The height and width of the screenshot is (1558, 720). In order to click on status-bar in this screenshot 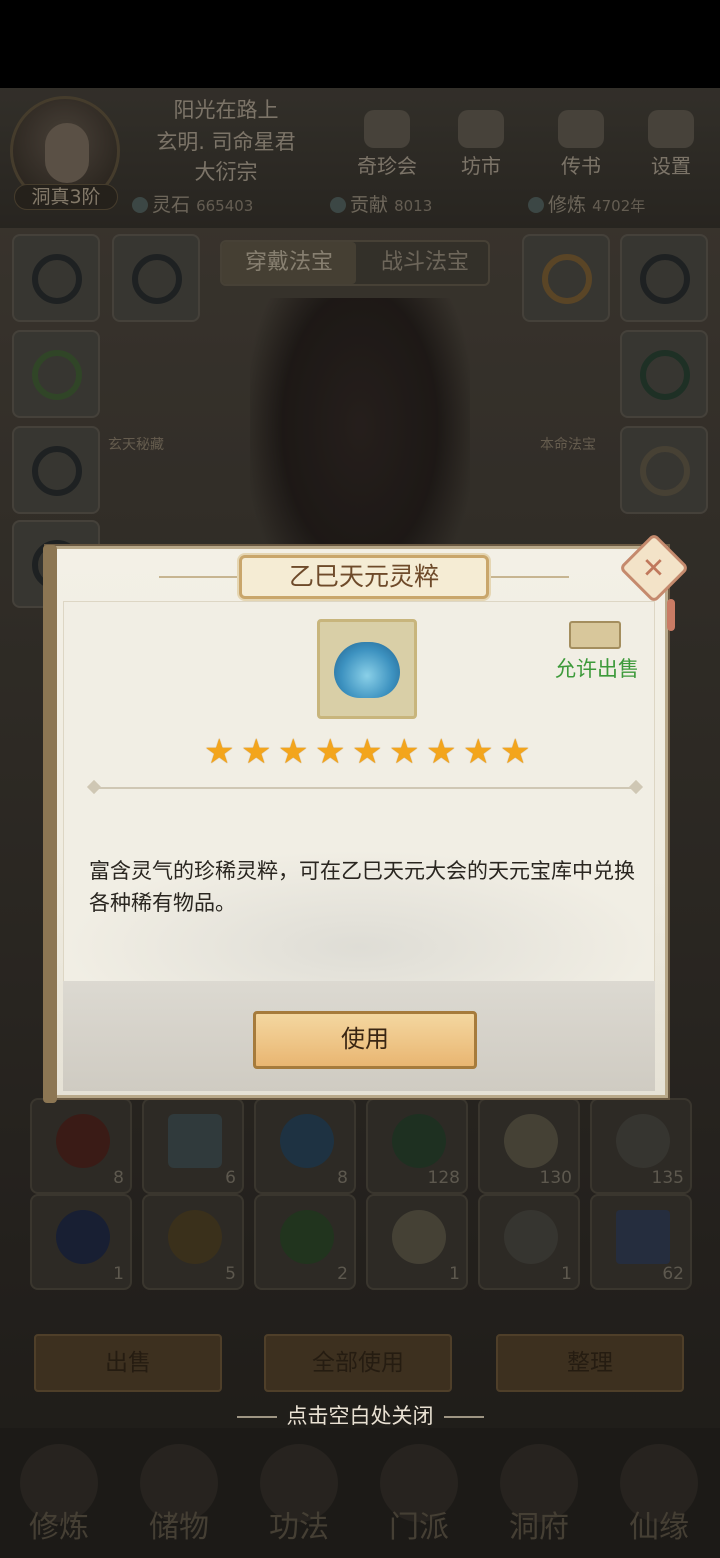, I will do `click(360, 44)`.